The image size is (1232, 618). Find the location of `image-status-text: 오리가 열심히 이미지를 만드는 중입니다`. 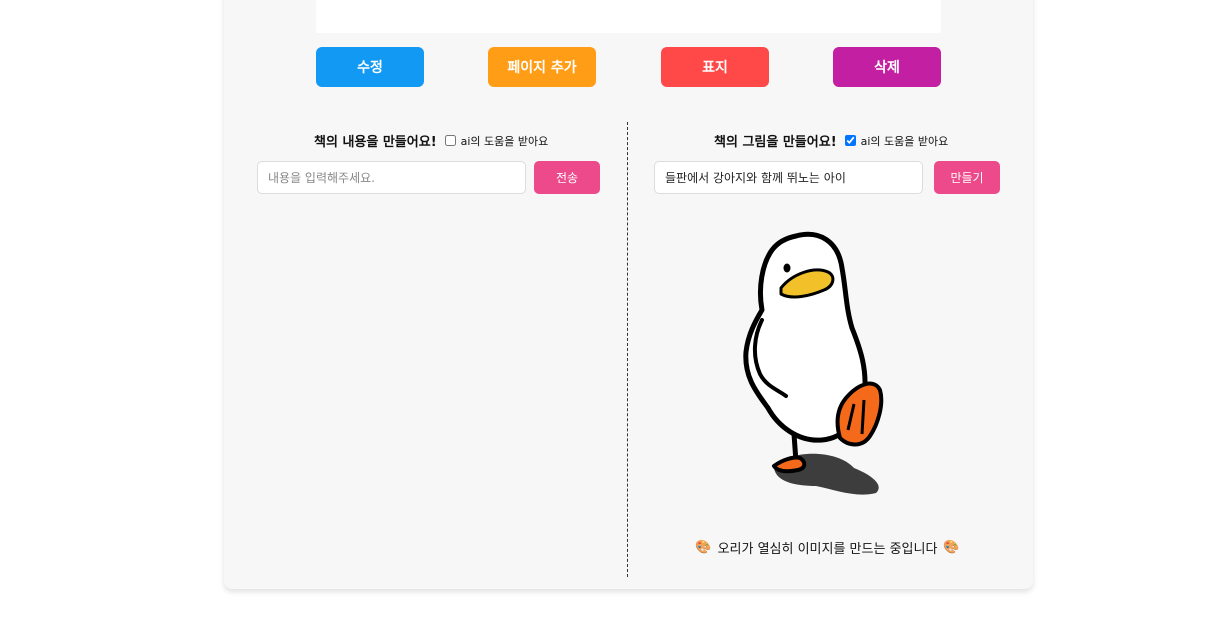

image-status-text: 오리가 열심히 이미지를 만드는 중입니다 is located at coordinates (827, 549).